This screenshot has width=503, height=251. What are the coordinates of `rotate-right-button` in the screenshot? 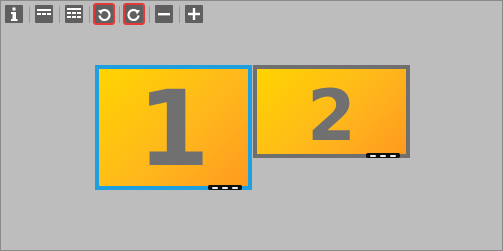 It's located at (134, 14).